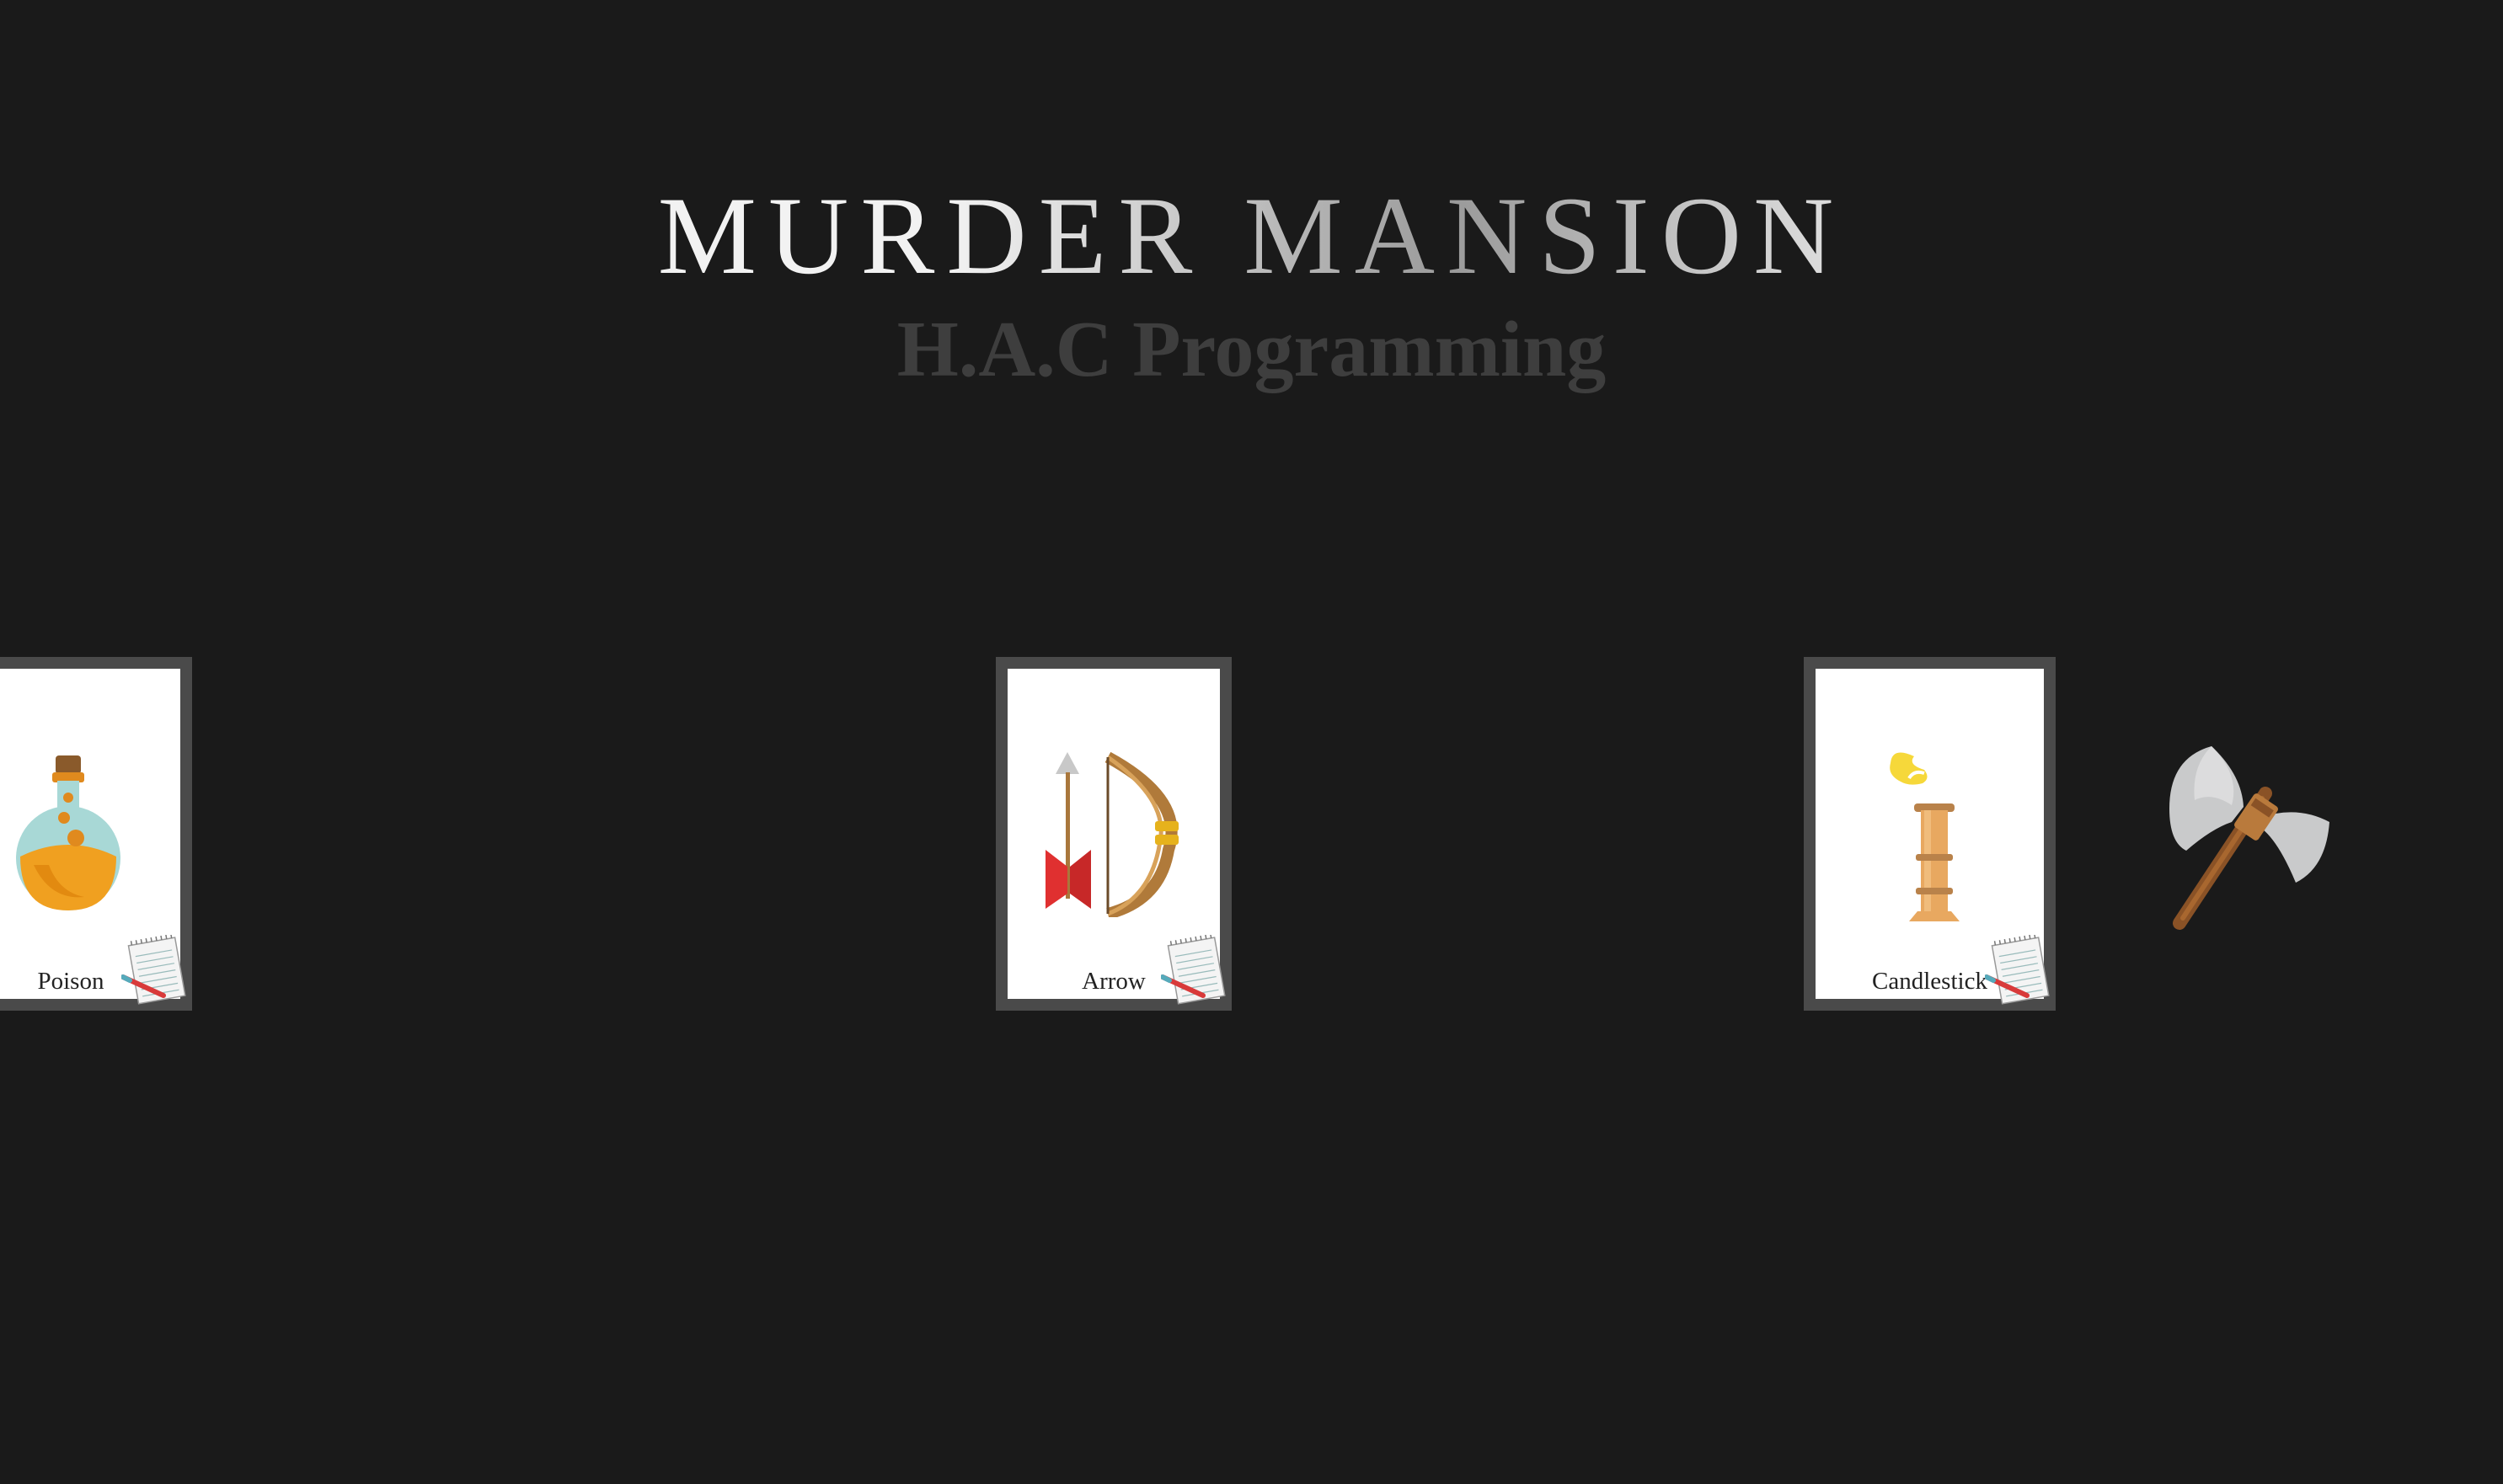 The width and height of the screenshot is (2503, 1484). I want to click on card-face: Poison, so click(93, 837).